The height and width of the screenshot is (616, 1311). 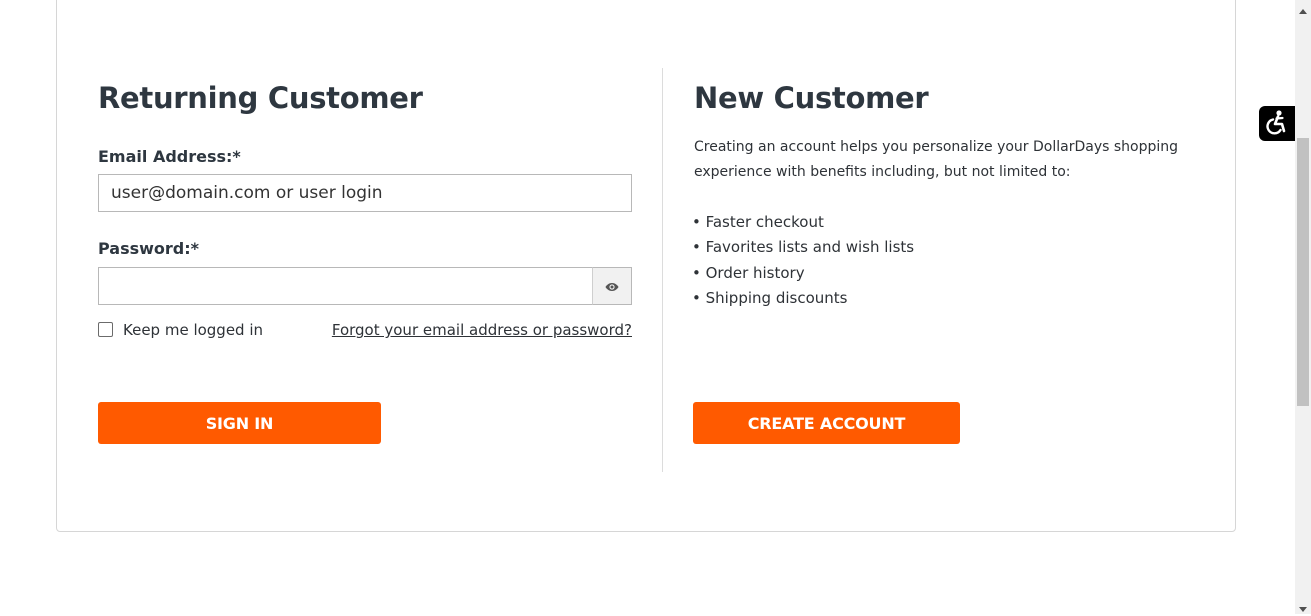 I want to click on arrow-down-icon, so click(x=1303, y=606).